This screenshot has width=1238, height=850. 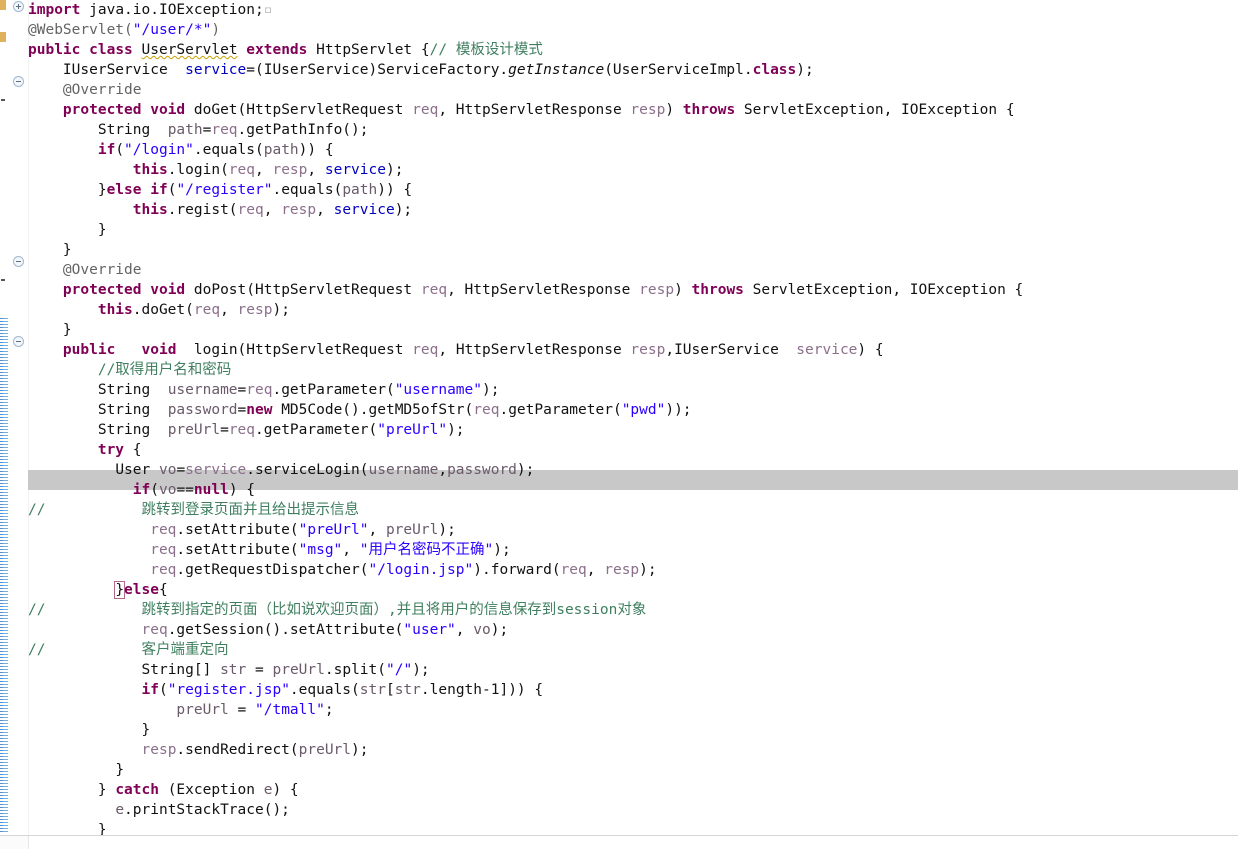 I want to click on fold-expanded-doget-icon, so click(x=18, y=81).